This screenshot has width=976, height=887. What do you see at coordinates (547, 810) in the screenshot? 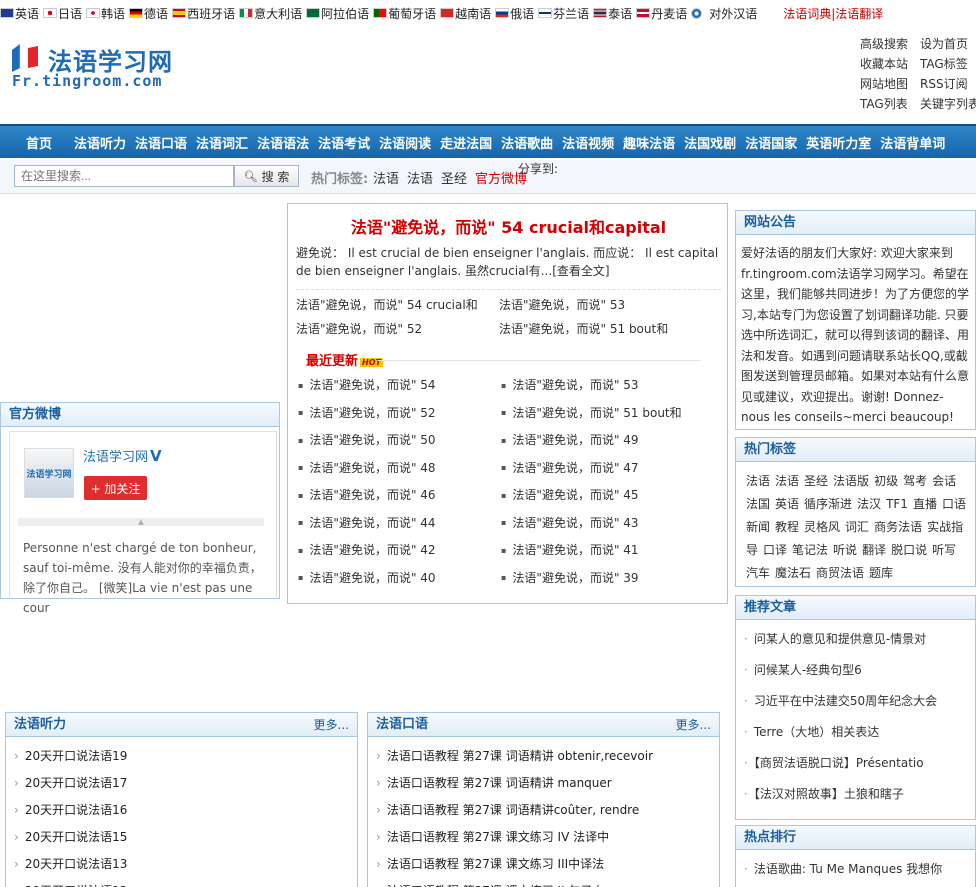
I see `list-item: 法语口语教程 第27课 词语精讲coûter, rendre` at bounding box center [547, 810].